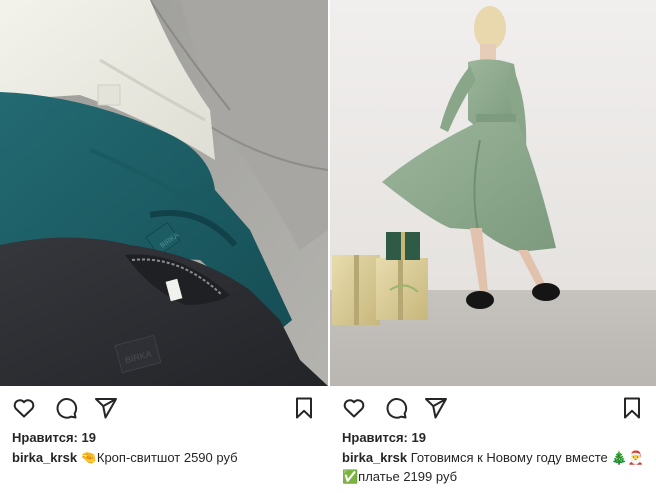  What do you see at coordinates (527, 457) in the screenshot?
I see `caption-text: Готовимся к Новому году вместе 🎄🎅` at bounding box center [527, 457].